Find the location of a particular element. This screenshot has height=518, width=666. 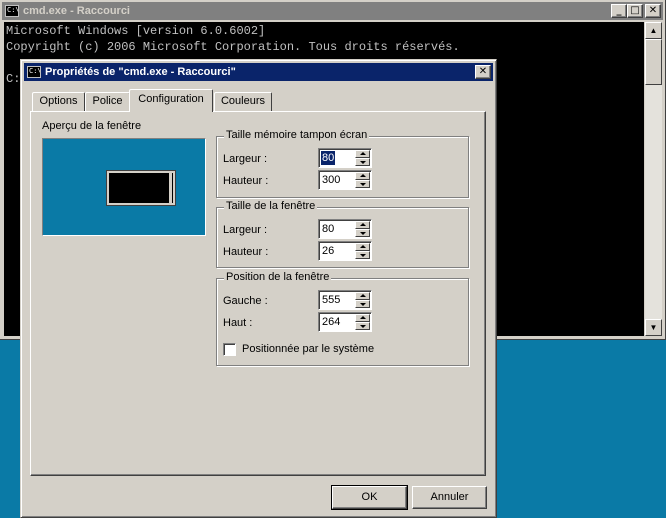

left-position-spinner is located at coordinates (345, 300).